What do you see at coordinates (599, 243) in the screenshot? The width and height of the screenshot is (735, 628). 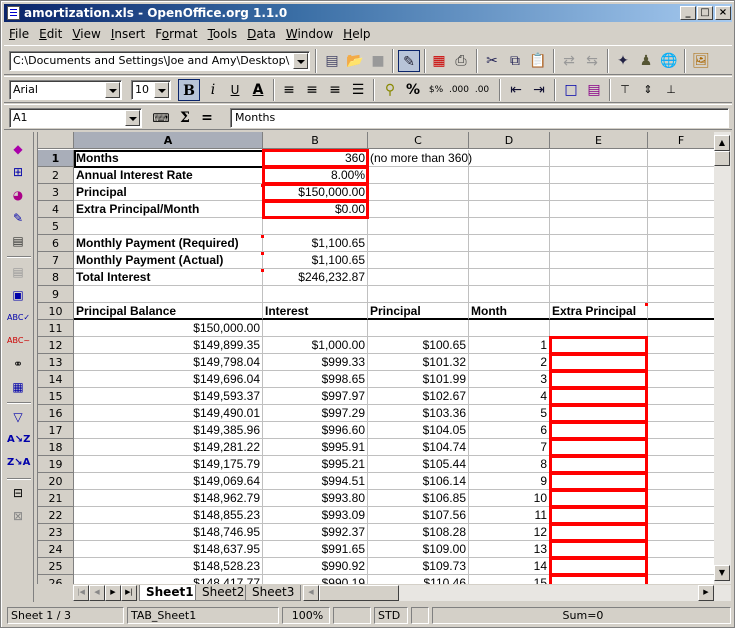 I see `cell-e6` at bounding box center [599, 243].